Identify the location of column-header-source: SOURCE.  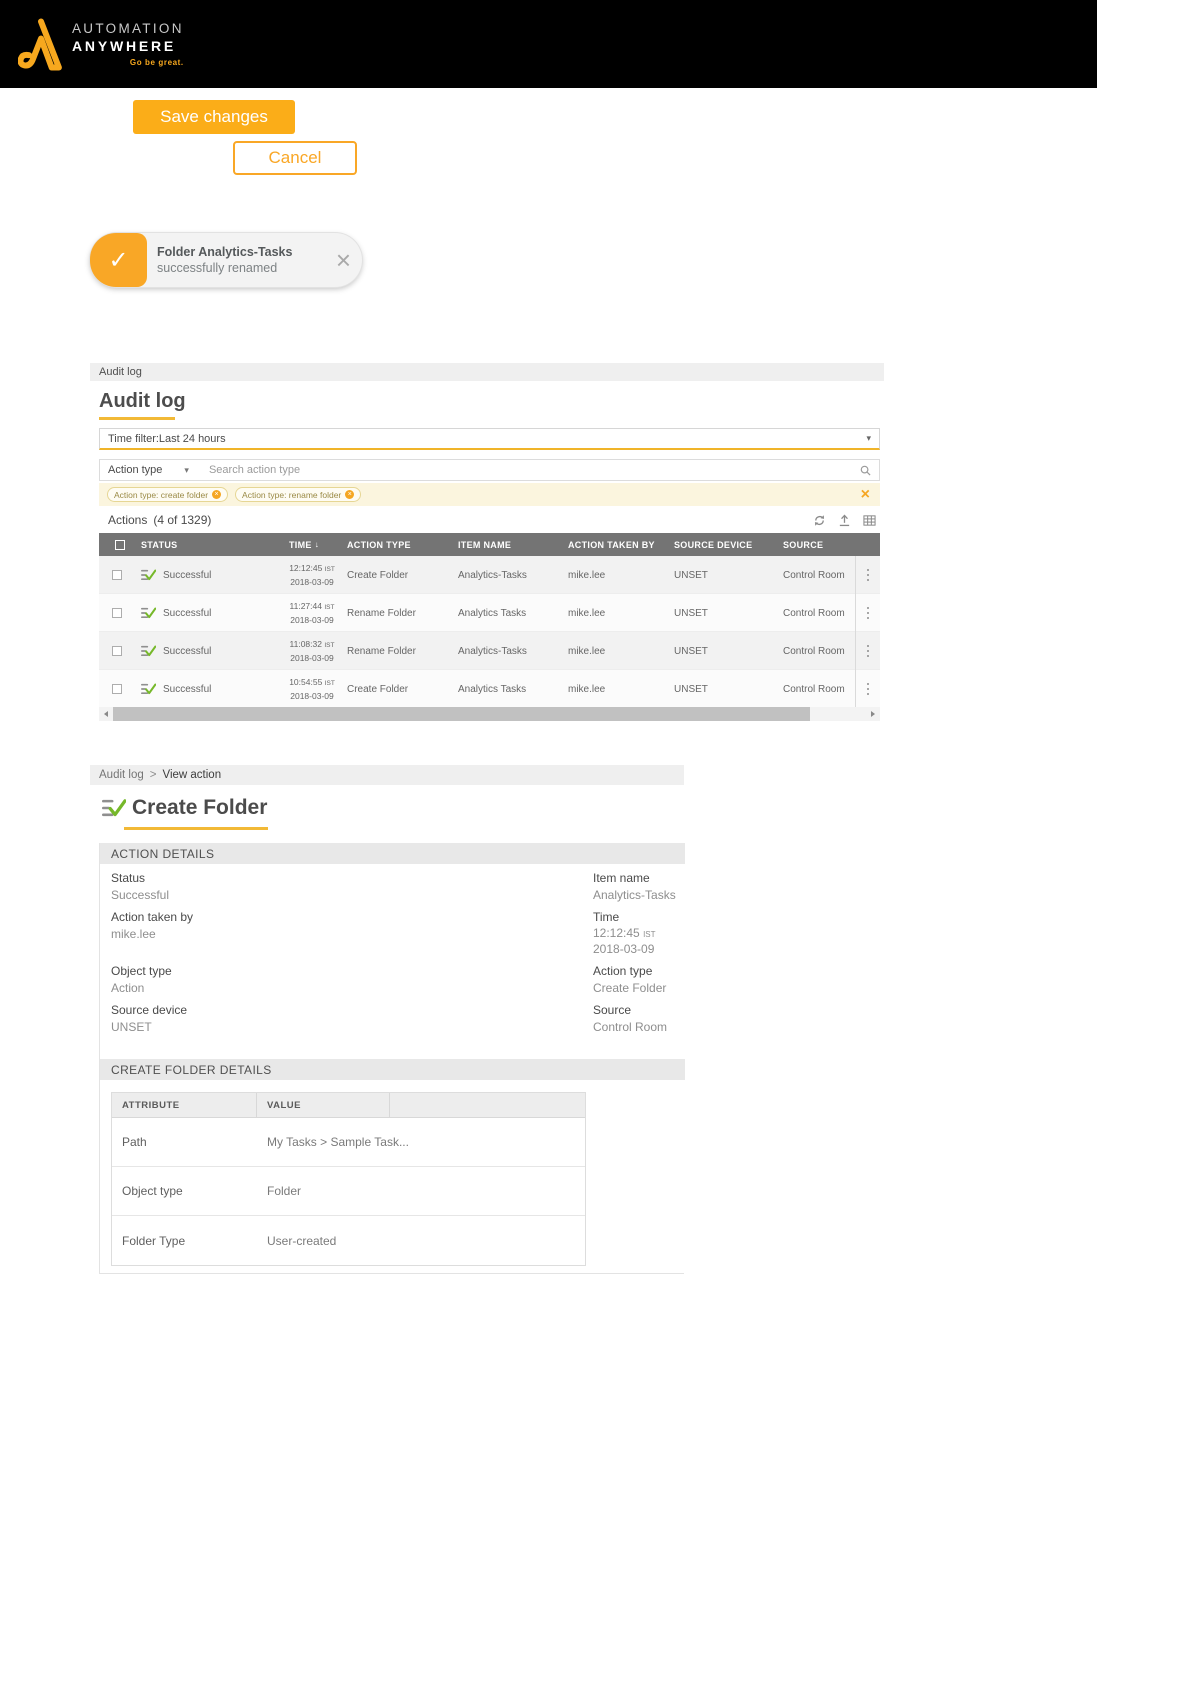
(816, 545).